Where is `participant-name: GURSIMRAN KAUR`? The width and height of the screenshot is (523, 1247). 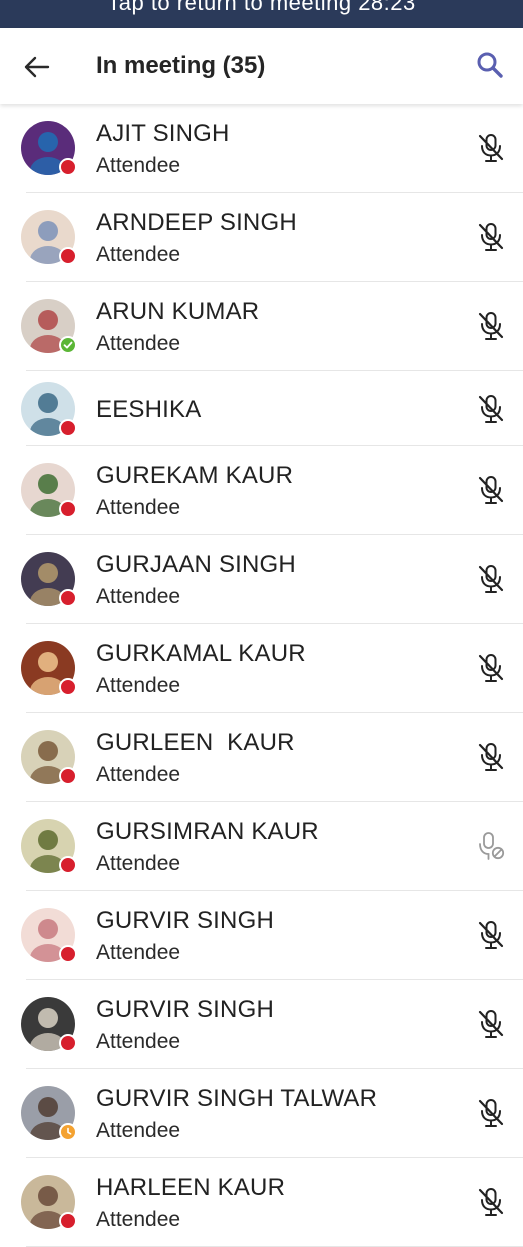
participant-name: GURSIMRAN KAUR is located at coordinates (207, 831).